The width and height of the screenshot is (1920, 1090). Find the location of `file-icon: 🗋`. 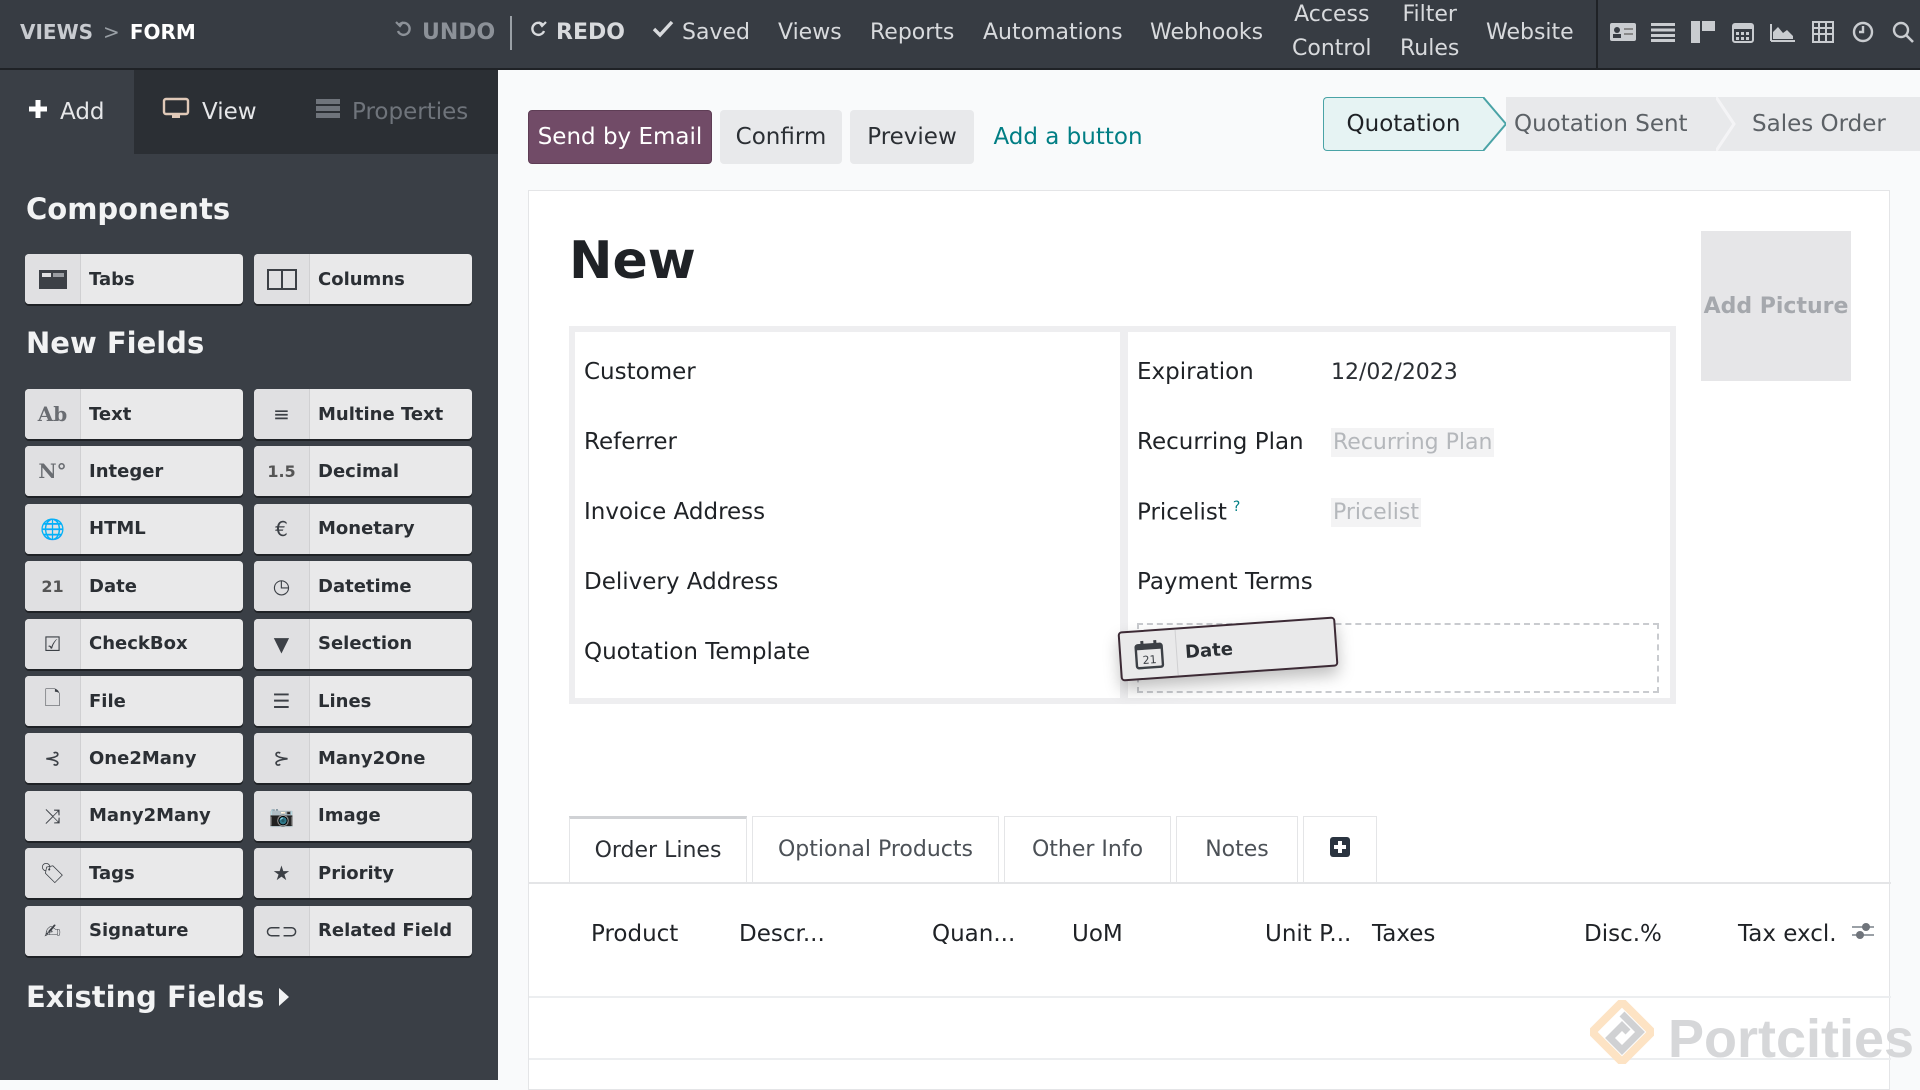

file-icon: 🗋 is located at coordinates (53, 701).